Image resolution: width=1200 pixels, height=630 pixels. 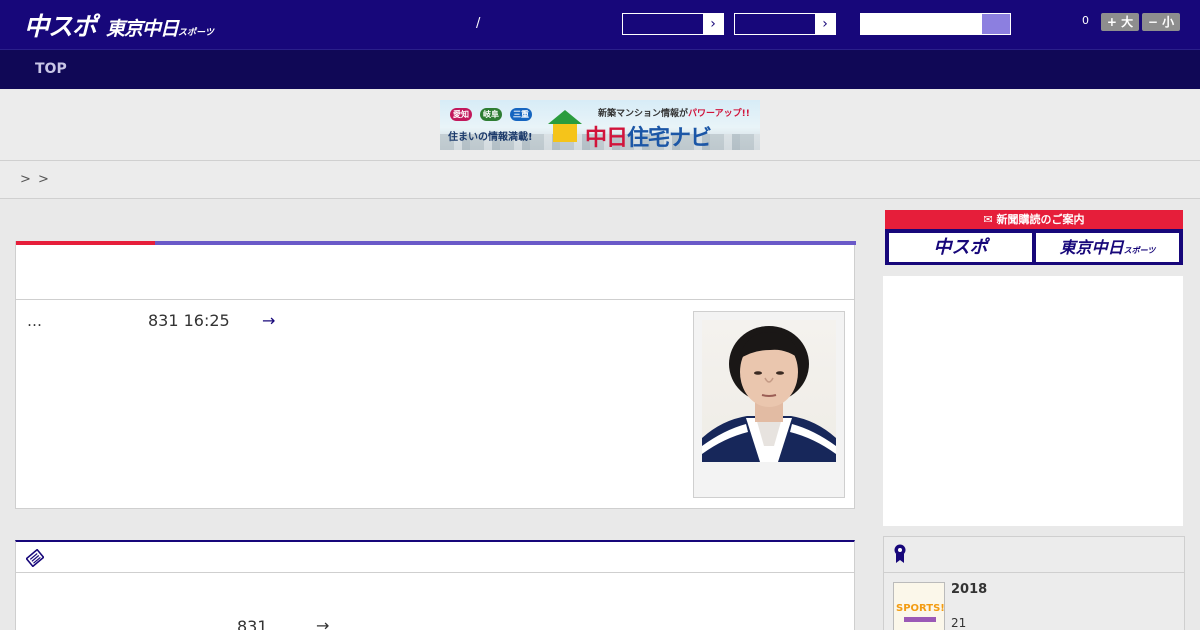 I want to click on newspaper-icon: ✉, so click(x=988, y=219).